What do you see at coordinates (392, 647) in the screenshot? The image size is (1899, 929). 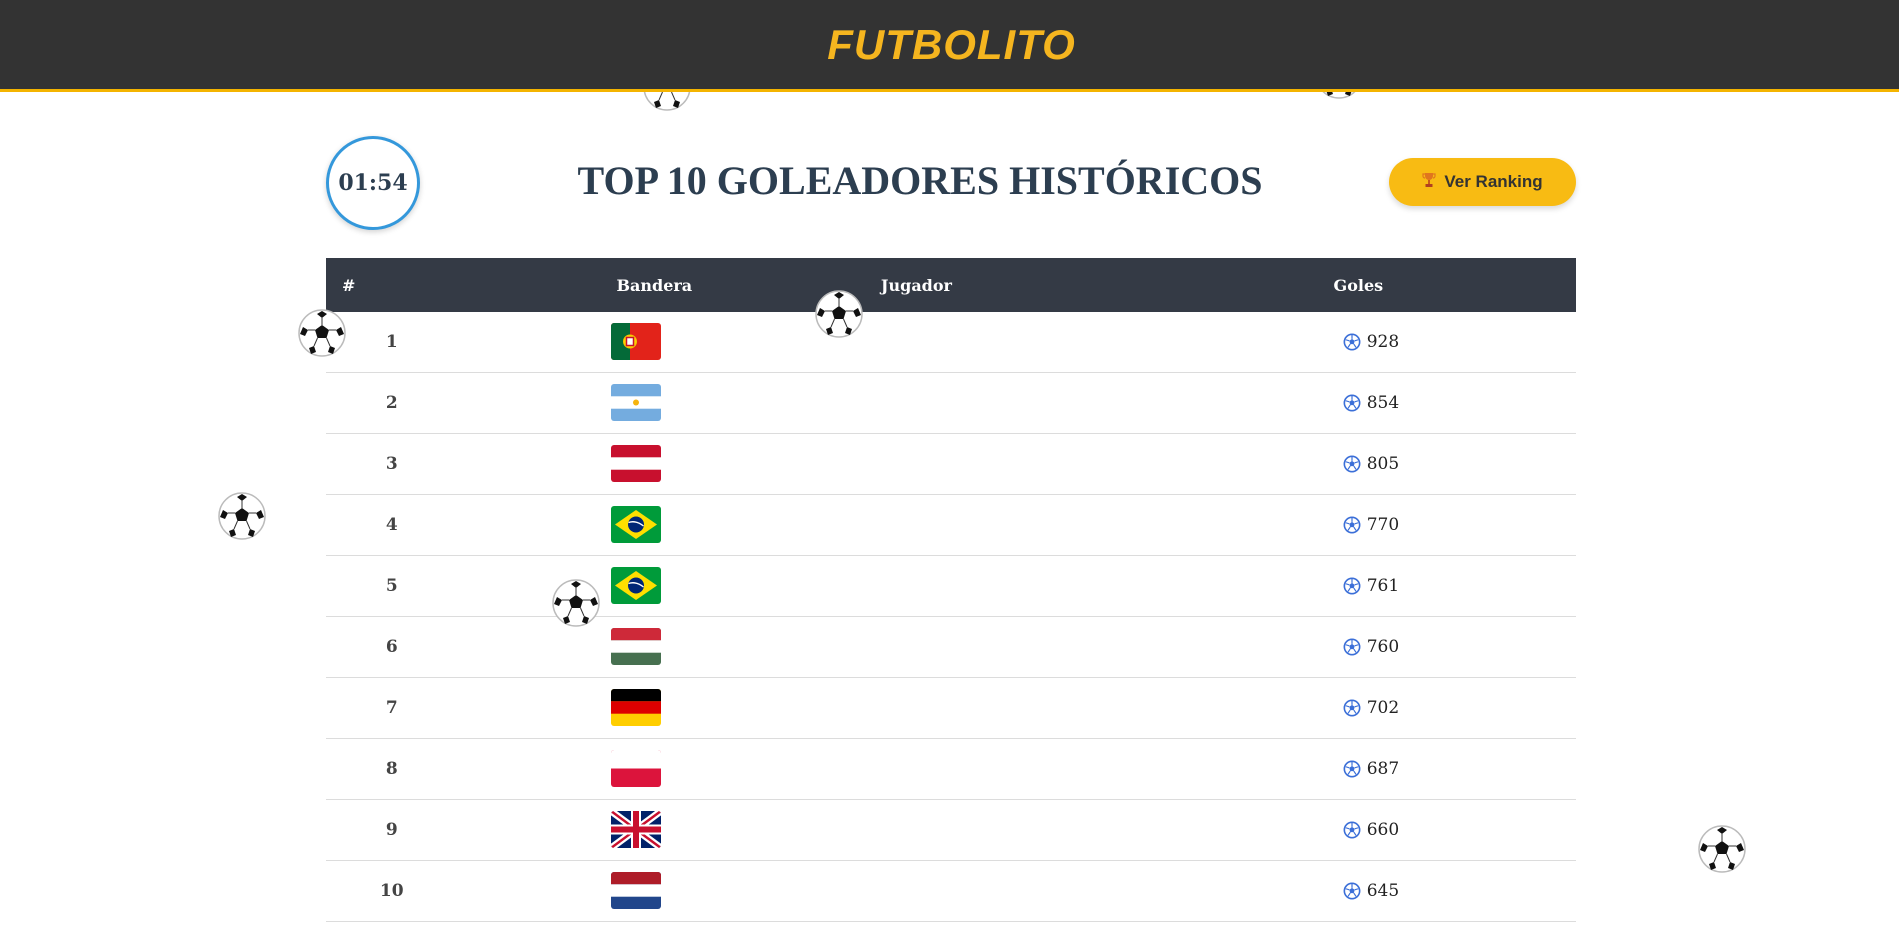 I see `rank-cell: 6` at bounding box center [392, 647].